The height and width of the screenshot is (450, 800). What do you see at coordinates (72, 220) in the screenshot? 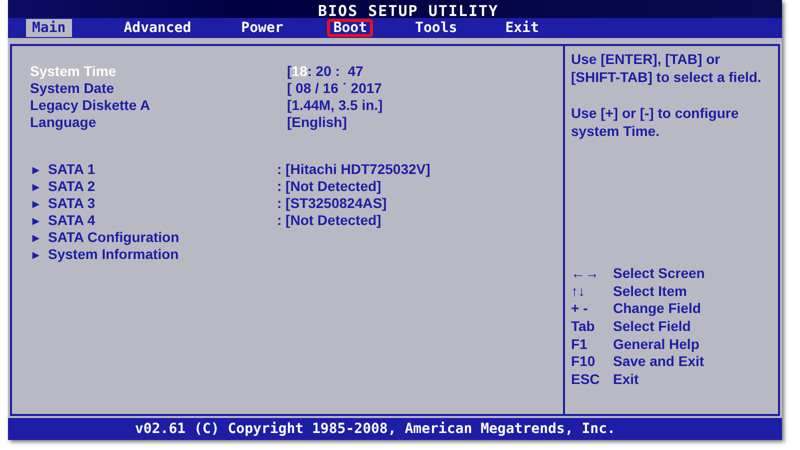
I see `submenu-label: SATA 4` at bounding box center [72, 220].